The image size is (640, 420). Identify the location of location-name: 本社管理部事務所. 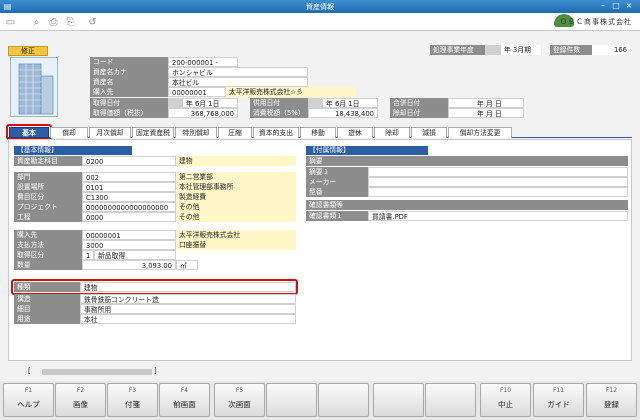
(236, 187).